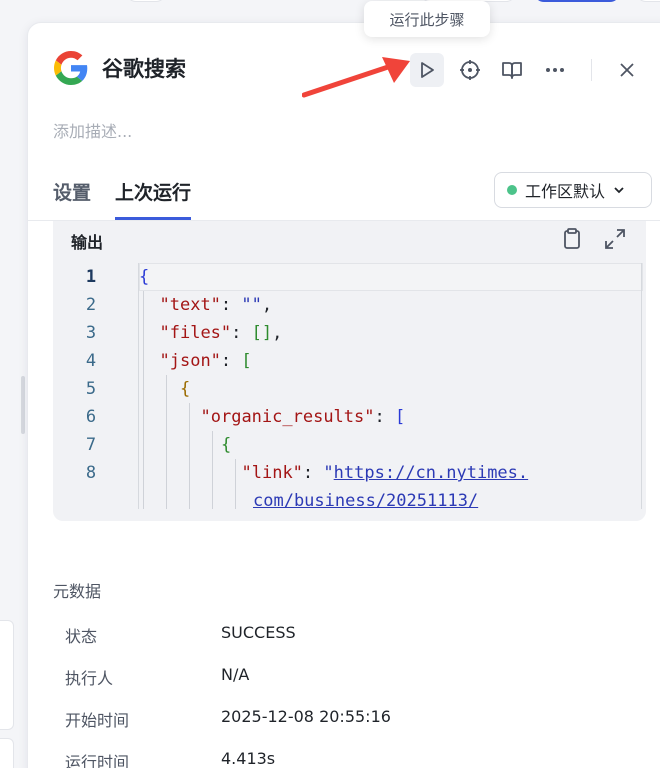 Image resolution: width=660 pixels, height=768 pixels. I want to click on workspace-status-dot, so click(512, 190).